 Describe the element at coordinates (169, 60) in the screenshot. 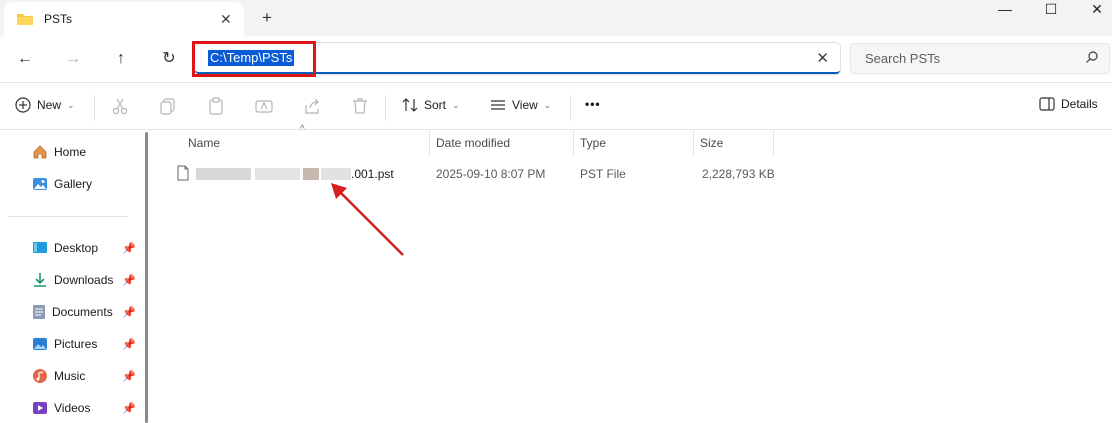

I see `refresh-button: ↻` at that location.